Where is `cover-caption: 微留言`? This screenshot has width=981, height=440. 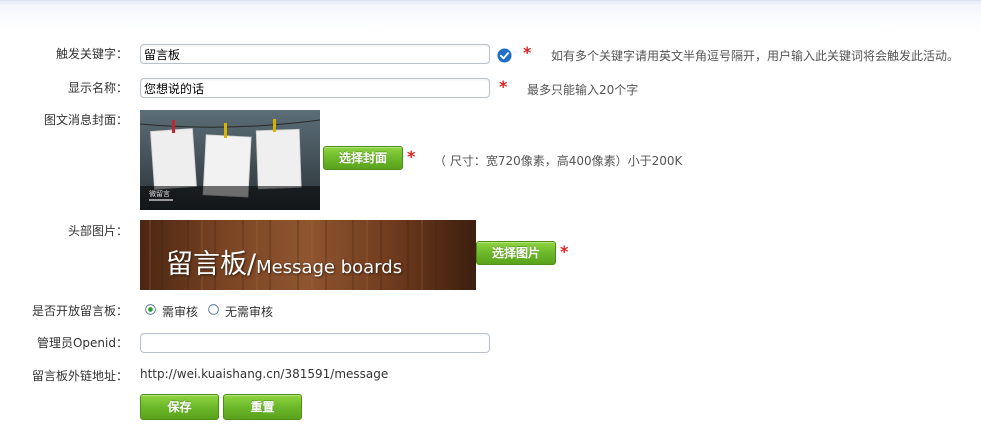
cover-caption: 微留言 is located at coordinates (159, 193).